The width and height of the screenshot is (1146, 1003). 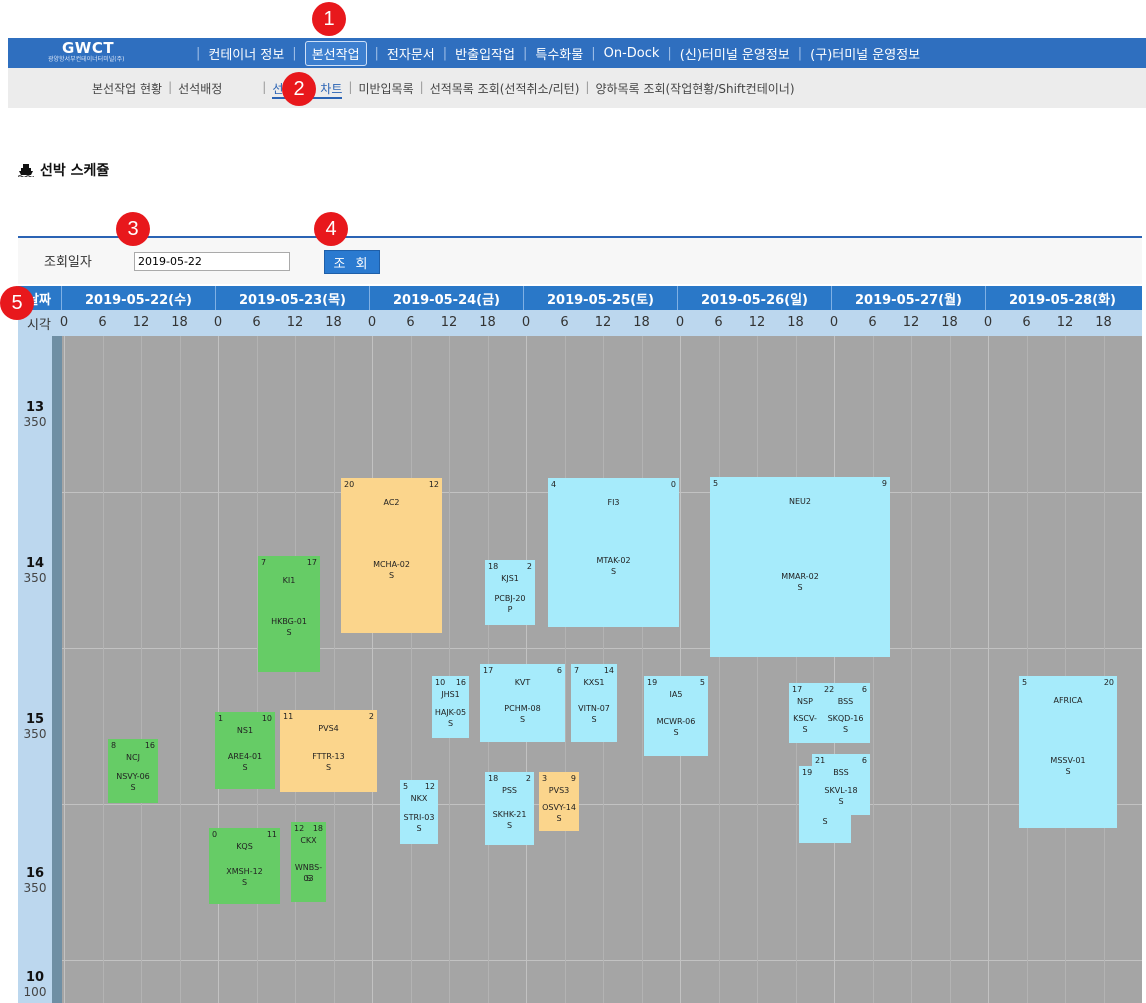 What do you see at coordinates (26, 170) in the screenshot?
I see `ship-icon` at bounding box center [26, 170].